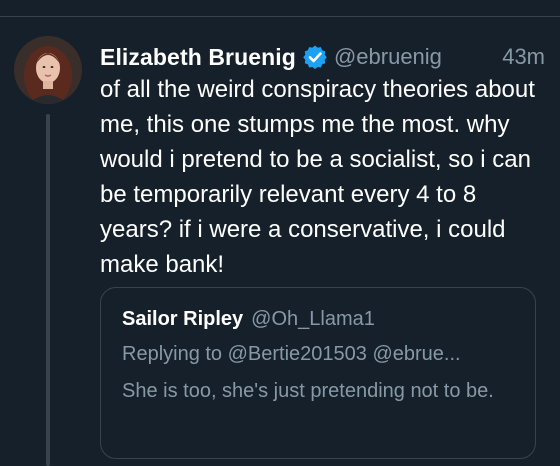 This screenshot has width=560, height=466. What do you see at coordinates (280, 16) in the screenshot?
I see `top-divider` at bounding box center [280, 16].